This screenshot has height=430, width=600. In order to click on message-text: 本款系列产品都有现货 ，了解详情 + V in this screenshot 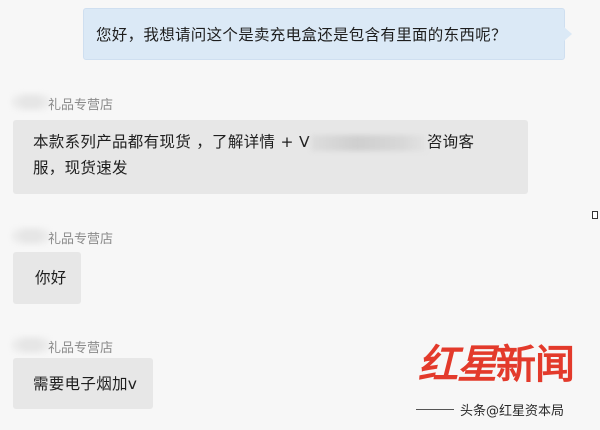, I will do `click(171, 142)`.